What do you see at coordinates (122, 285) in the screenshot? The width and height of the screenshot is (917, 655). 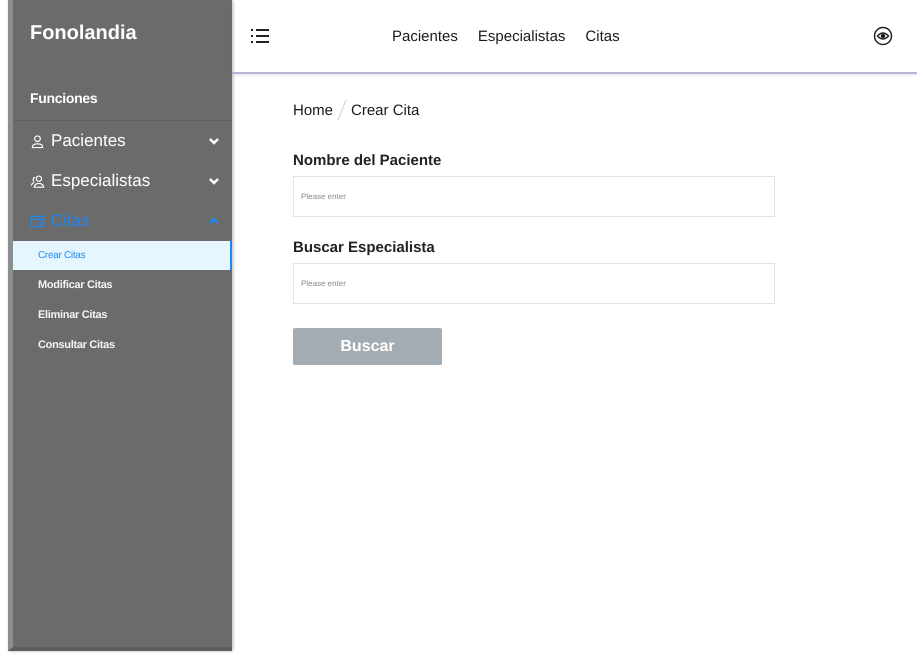 I see `submenu-item: Modificar Citas` at bounding box center [122, 285].